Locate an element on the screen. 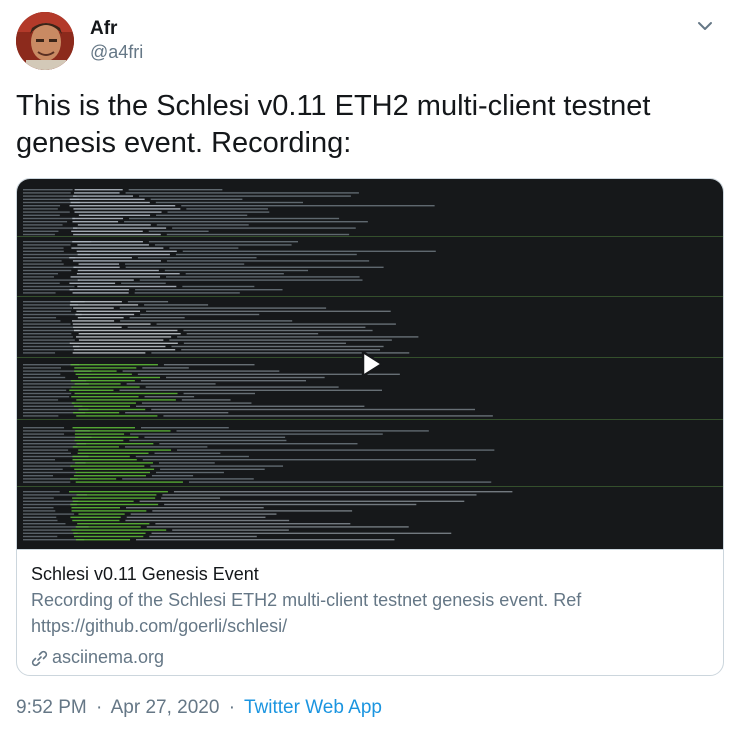 Image resolution: width=737 pixels, height=733 pixels. link-icon is located at coordinates (39, 657).